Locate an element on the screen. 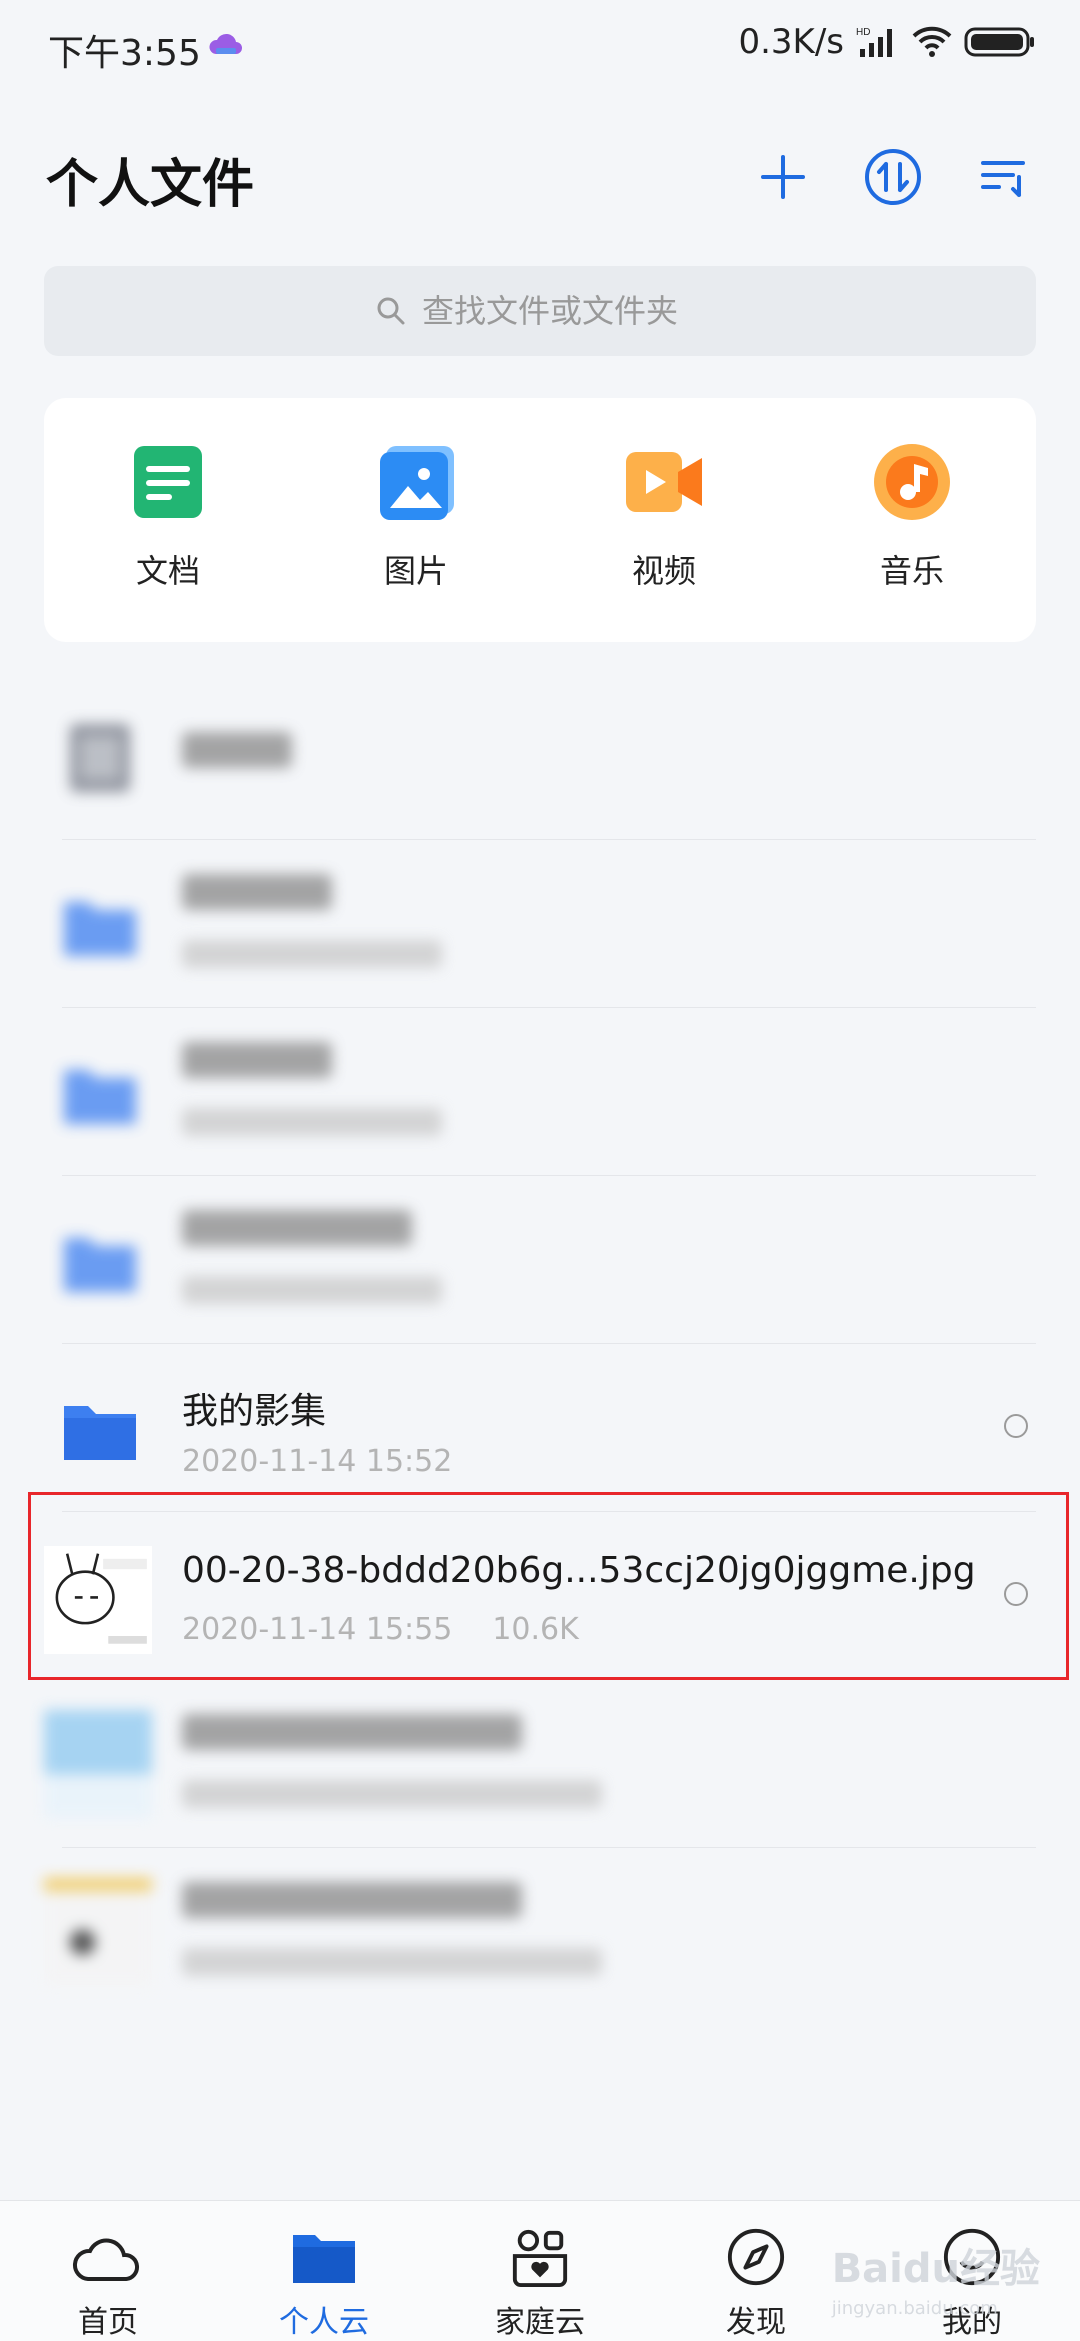 This screenshot has height=2341, width=1080. document-icon is located at coordinates (168, 482).